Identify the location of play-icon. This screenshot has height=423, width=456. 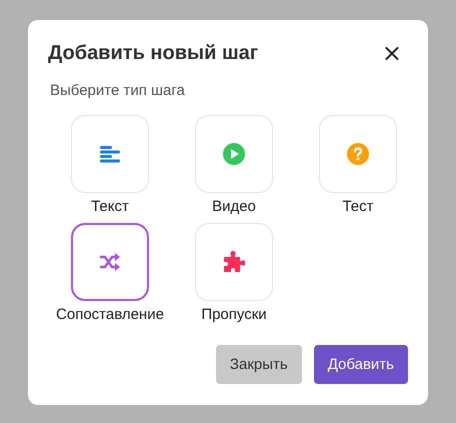
(234, 154).